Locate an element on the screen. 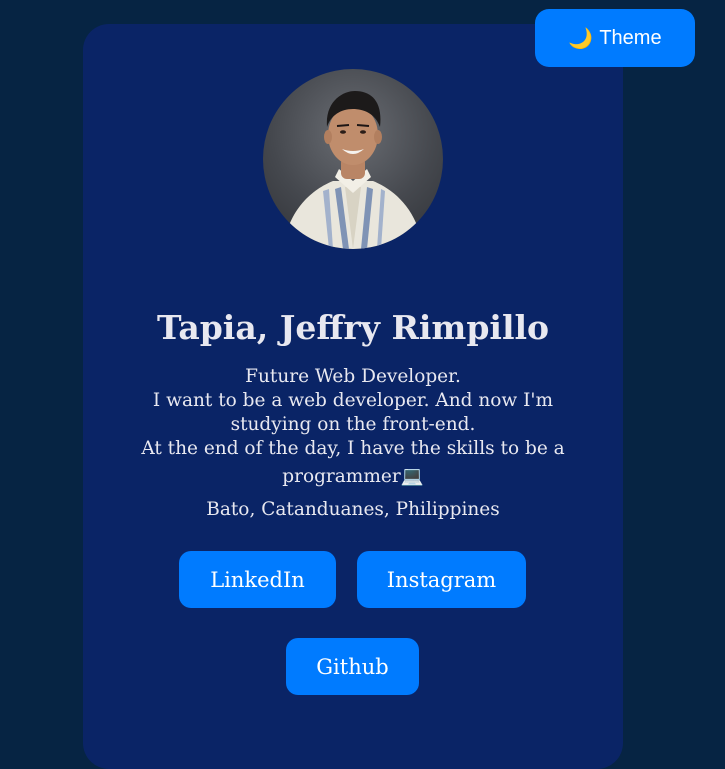  bio-line: studying on the front-end. is located at coordinates (353, 424).